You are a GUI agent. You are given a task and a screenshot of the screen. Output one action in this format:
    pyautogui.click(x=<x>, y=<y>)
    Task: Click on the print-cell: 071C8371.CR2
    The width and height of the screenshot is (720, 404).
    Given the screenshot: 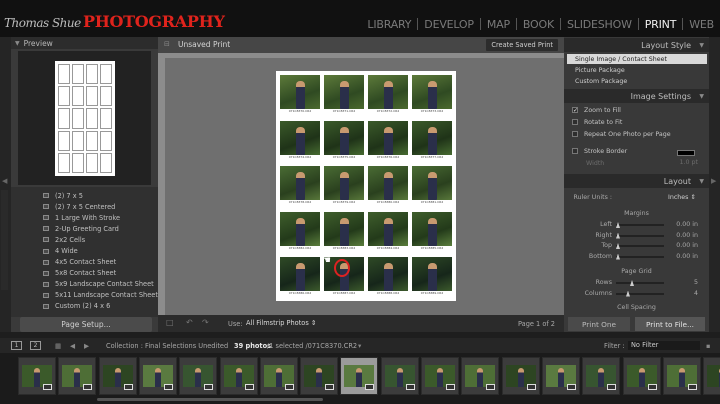 What is the action you would take?
    pyautogui.click(x=344, y=94)
    